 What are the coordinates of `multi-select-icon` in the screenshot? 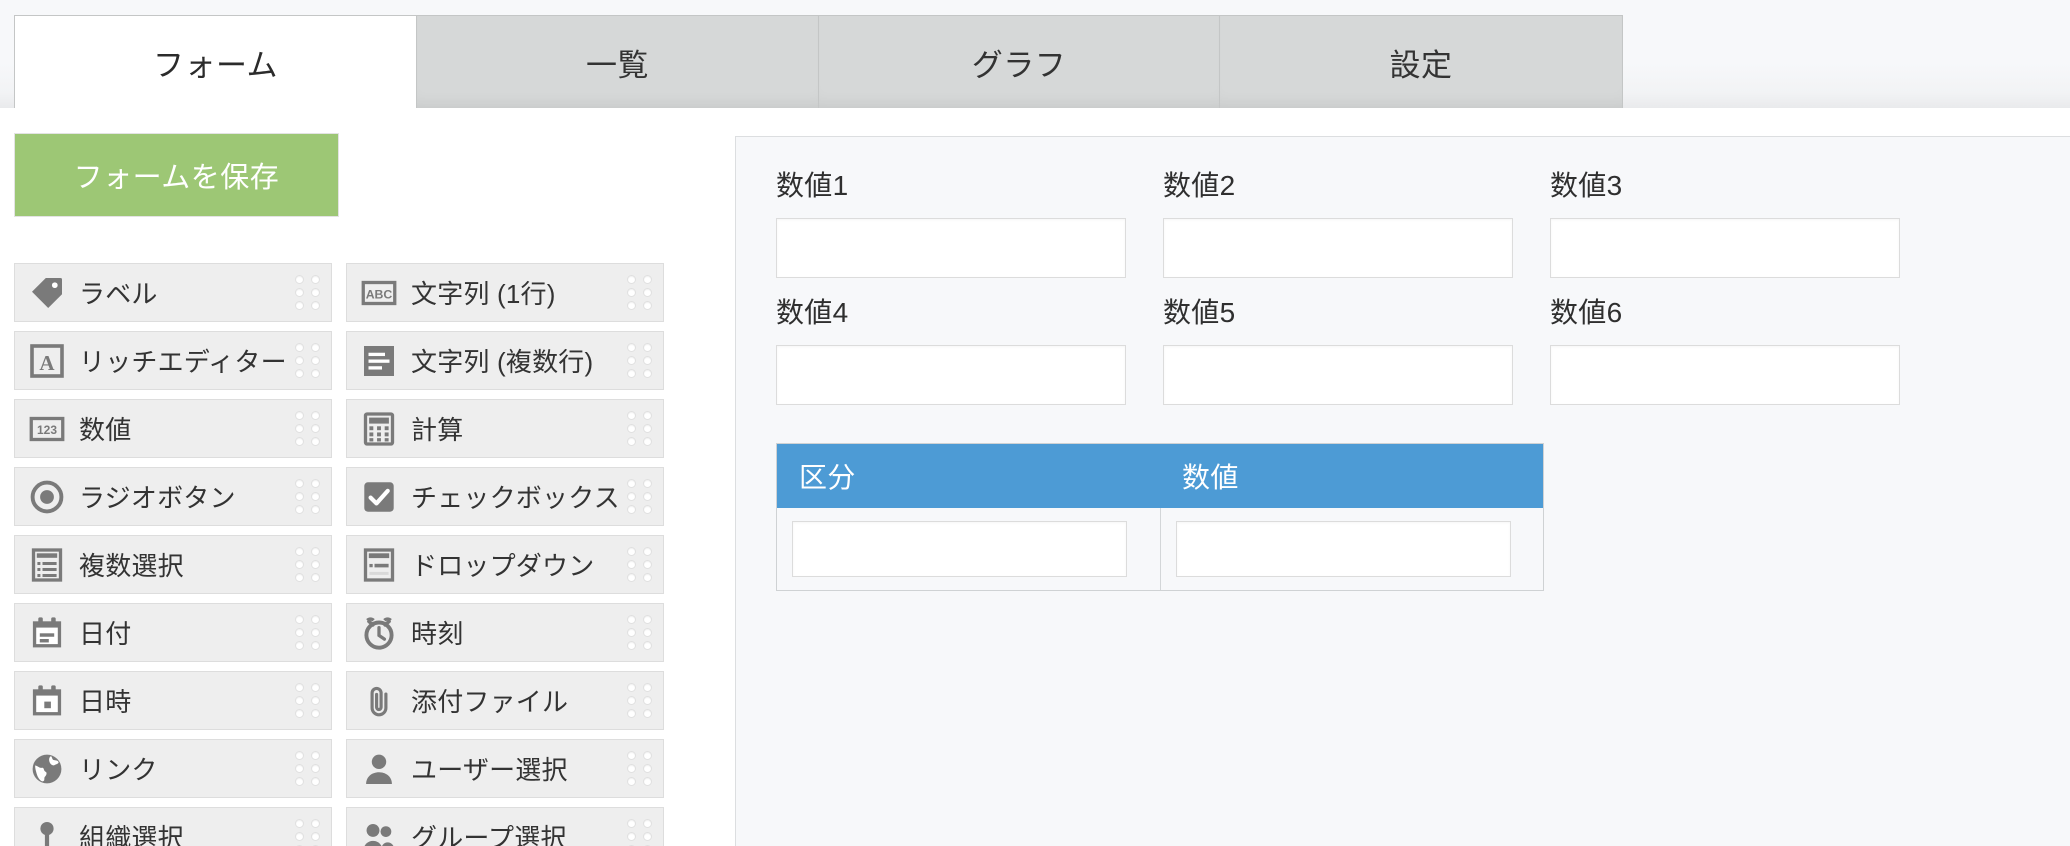 It's located at (47, 565).